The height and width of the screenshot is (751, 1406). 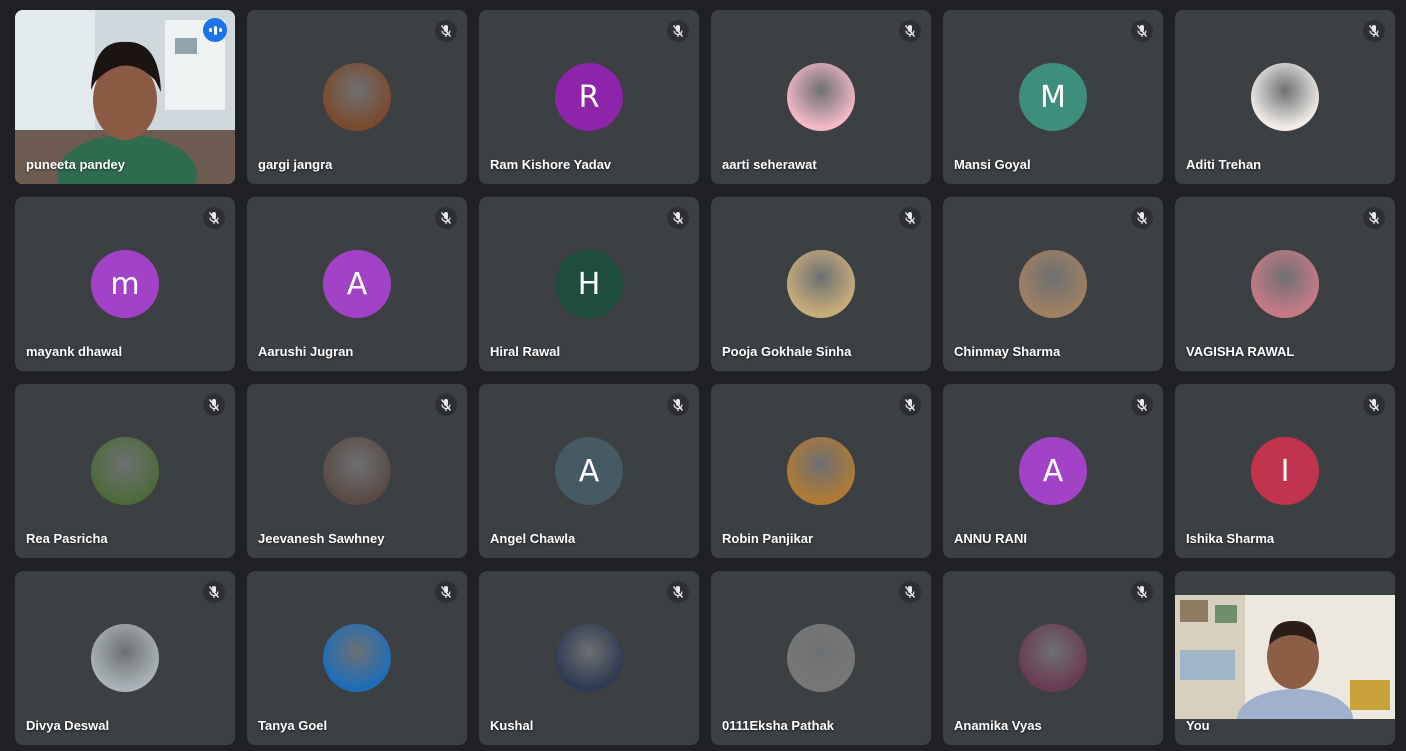 I want to click on participant-tile-hiral-rawal: H Hiral Rawal, so click(x=589, y=284).